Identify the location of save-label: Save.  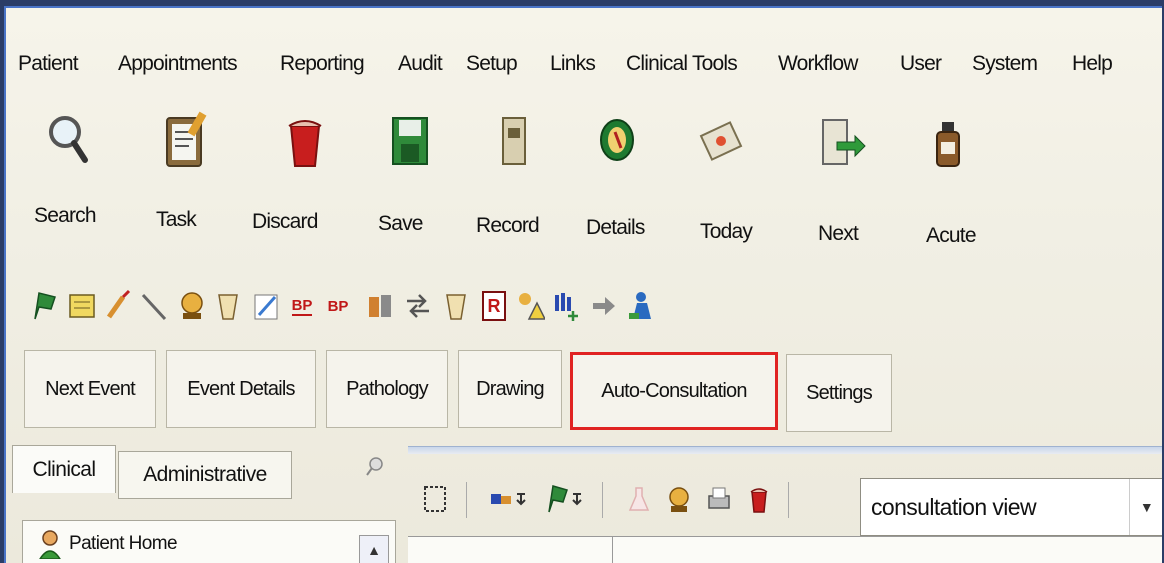
(400, 223).